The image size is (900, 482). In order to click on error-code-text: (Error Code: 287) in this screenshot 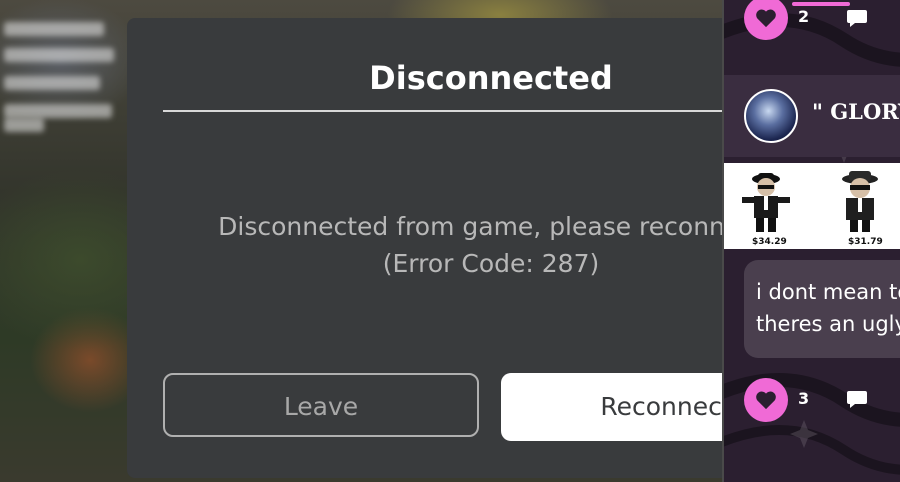, I will do `click(491, 263)`.